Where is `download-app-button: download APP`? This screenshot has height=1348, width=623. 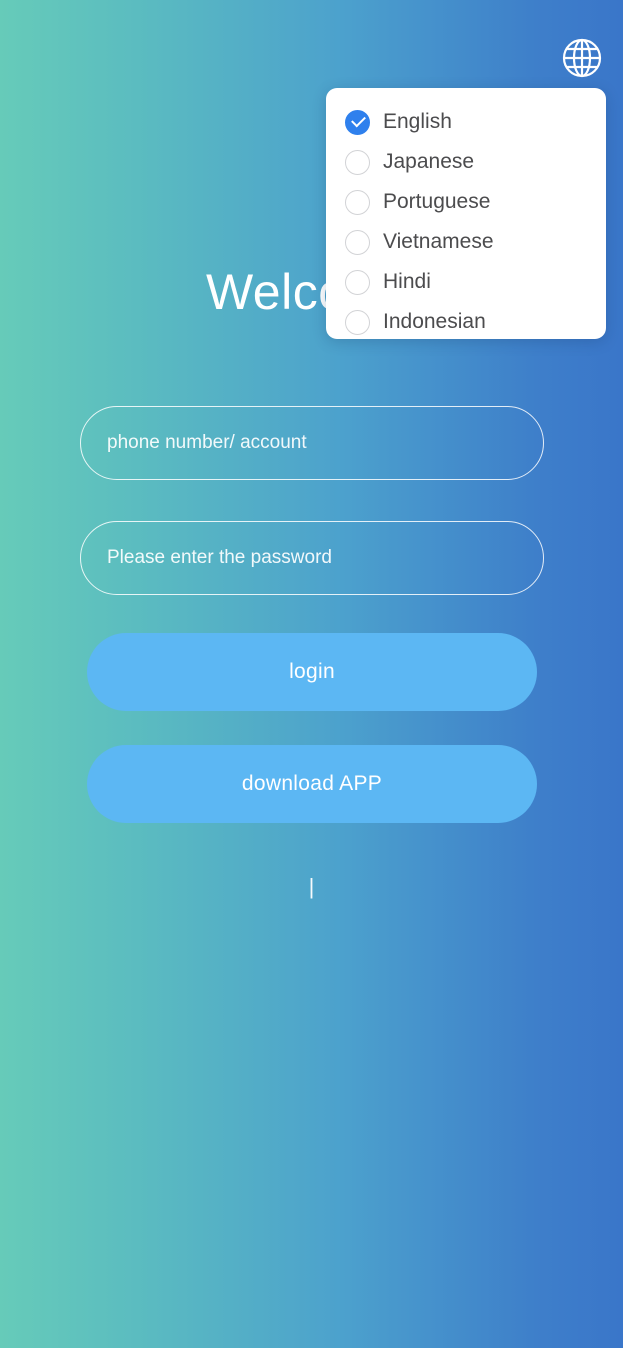
download-app-button: download APP is located at coordinates (312, 784).